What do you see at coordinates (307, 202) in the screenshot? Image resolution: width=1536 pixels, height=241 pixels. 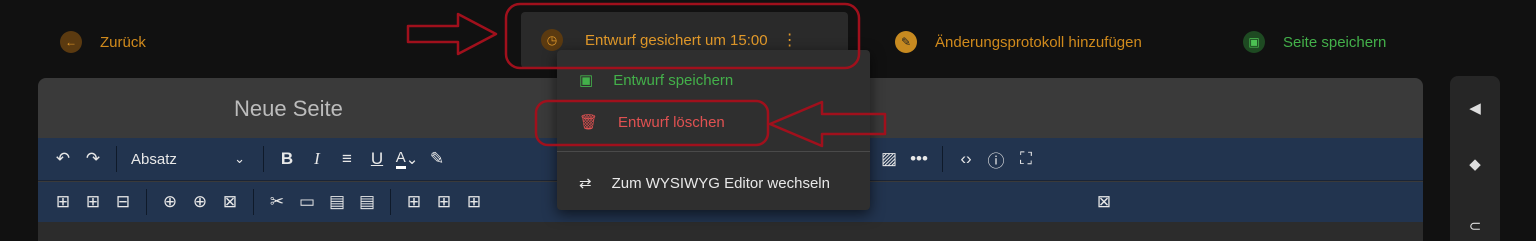 I see `copy-row-icon: ▭` at bounding box center [307, 202].